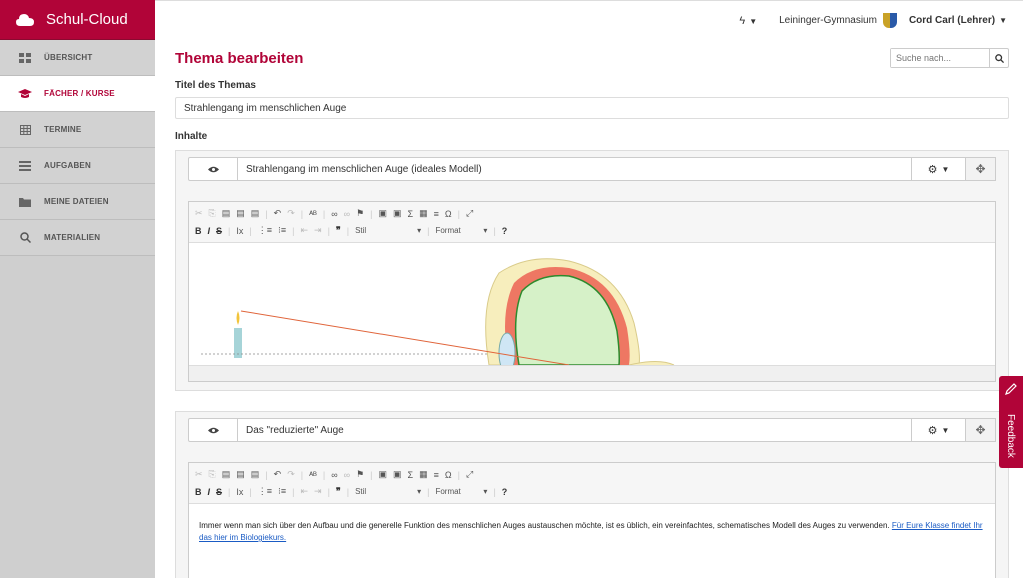 The height and width of the screenshot is (578, 1023). I want to click on sidebar-item-label: MEINE DATEIEN, so click(76, 201).